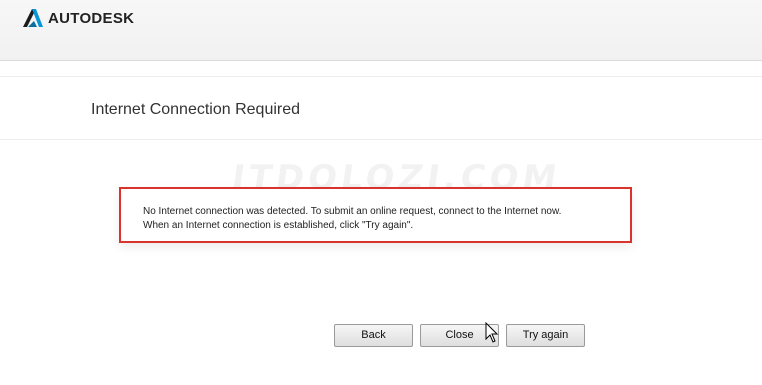 This screenshot has width=762, height=385. I want to click on page-title: Internet Connection Required, so click(196, 109).